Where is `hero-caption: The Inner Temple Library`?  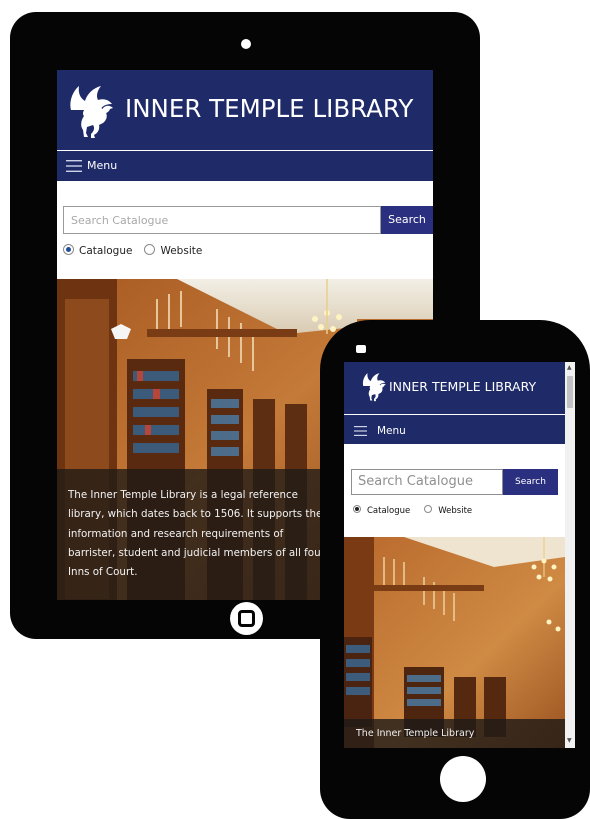
hero-caption: The Inner Temple Library is located at coordinates (454, 733).